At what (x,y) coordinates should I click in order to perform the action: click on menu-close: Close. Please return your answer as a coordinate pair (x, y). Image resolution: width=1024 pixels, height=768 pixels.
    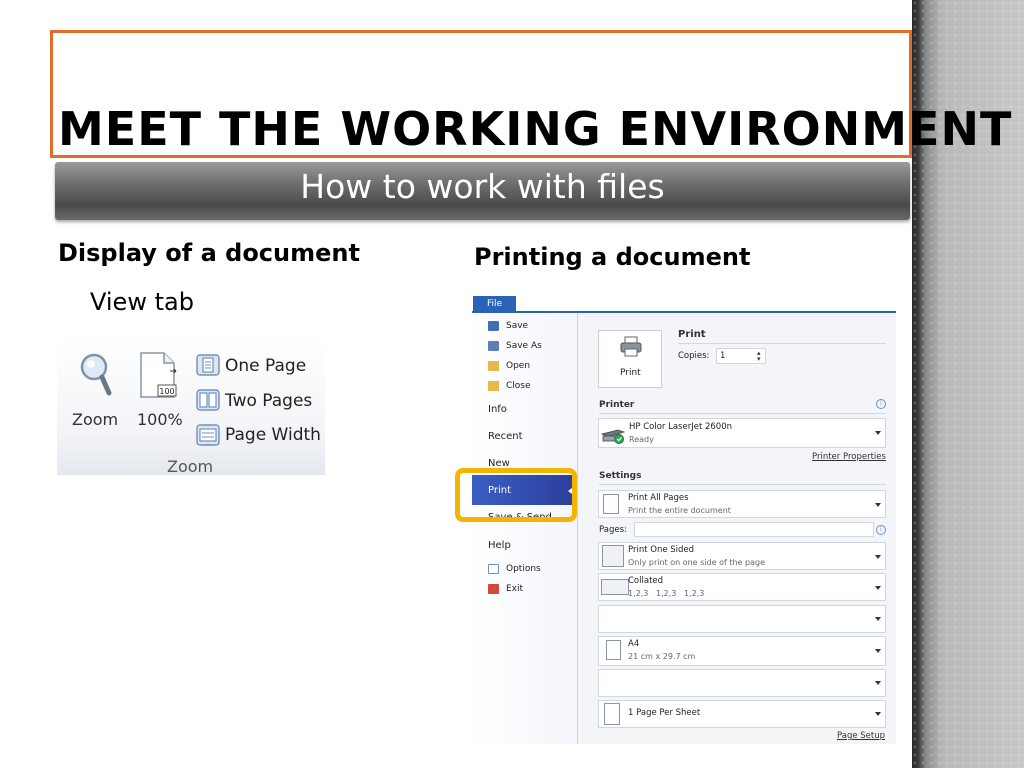
    Looking at the image, I should click on (518, 386).